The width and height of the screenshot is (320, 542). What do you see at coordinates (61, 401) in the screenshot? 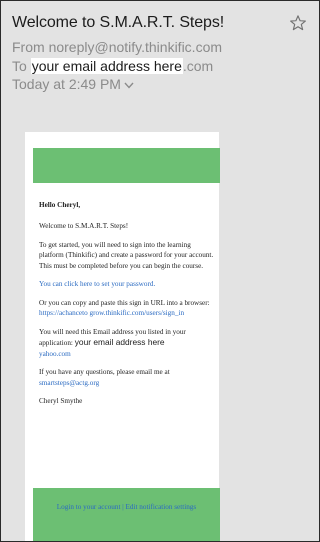
I see `signature: Cheryl Smythe` at bounding box center [61, 401].